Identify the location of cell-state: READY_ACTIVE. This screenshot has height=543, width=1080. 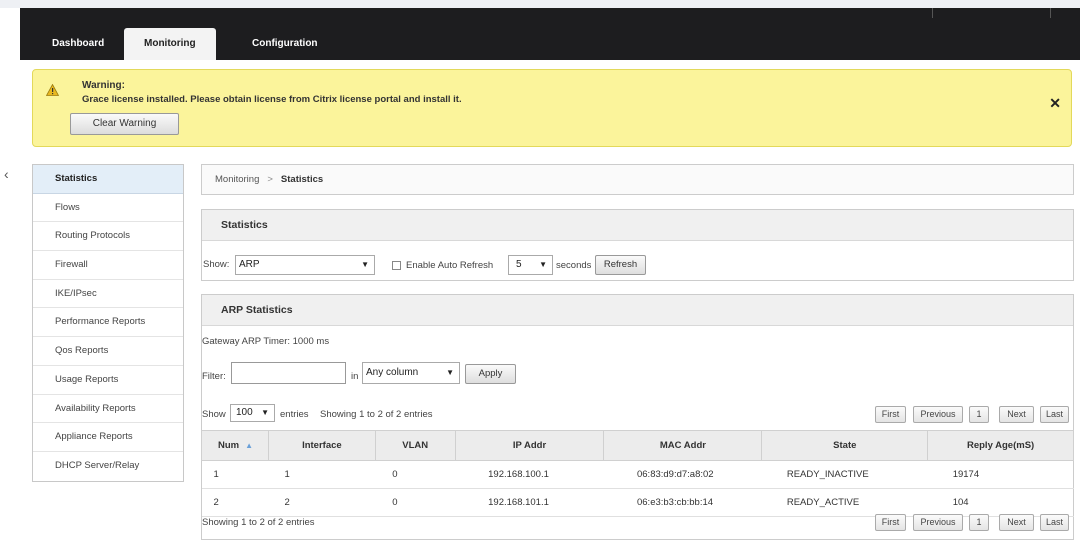
(844, 502).